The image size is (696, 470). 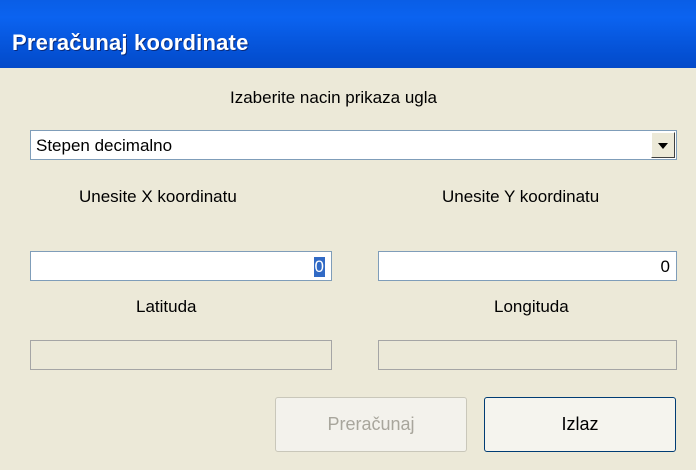 I want to click on y-coordinate-input: 0, so click(x=527, y=266).